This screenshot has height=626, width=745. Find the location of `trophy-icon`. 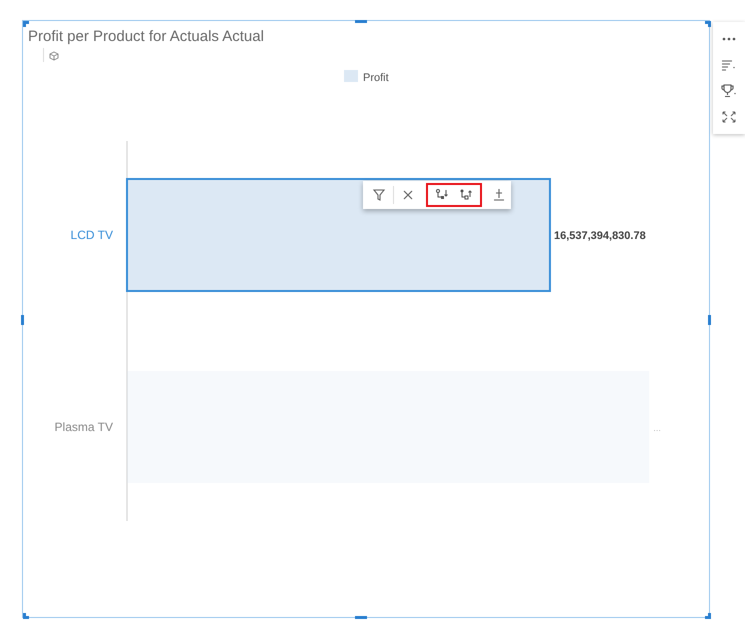

trophy-icon is located at coordinates (729, 91).